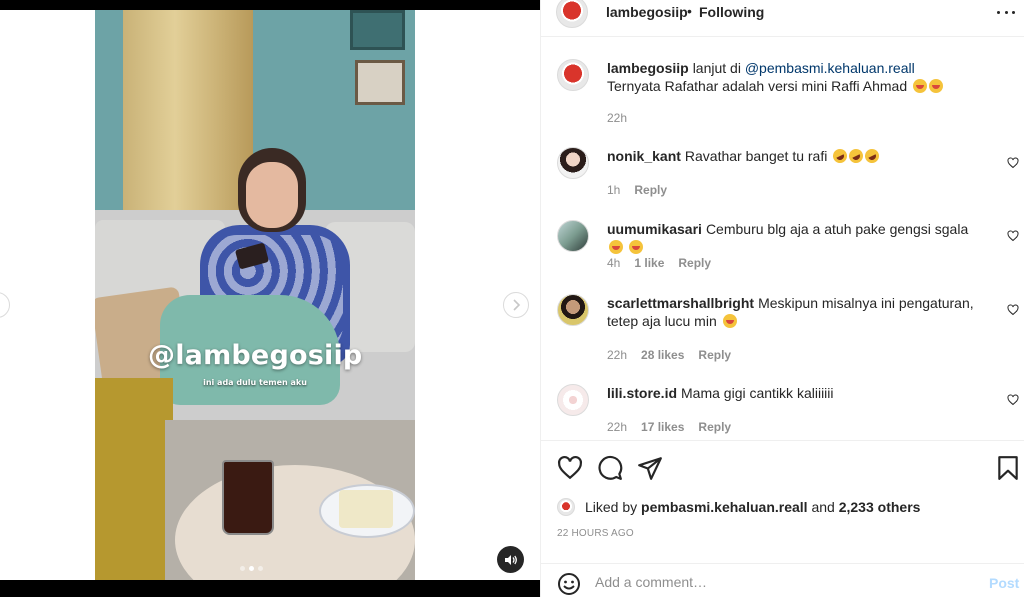 The image size is (1024, 597). Describe the element at coordinates (756, 156) in the screenshot. I see `comment-body: Ravathar banget tu rafi` at that location.